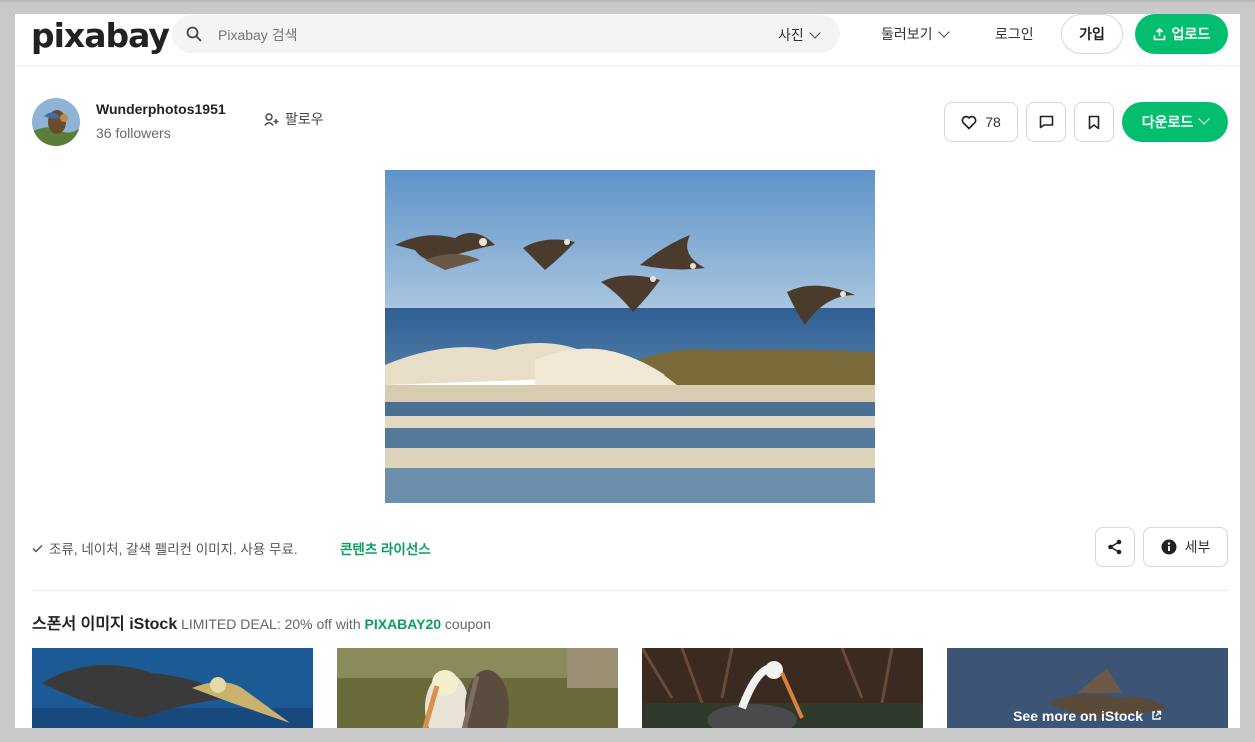  Describe the element at coordinates (478, 35) in the screenshot. I see `search-input` at that location.